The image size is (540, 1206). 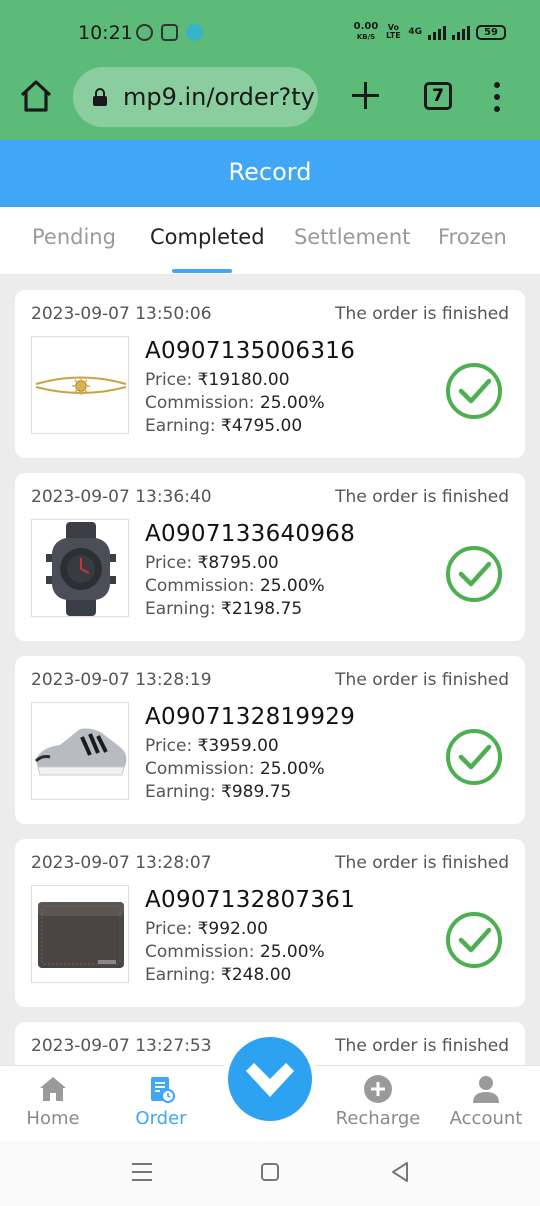 I want to click on diamond-icon, so click(x=270, y=1080).